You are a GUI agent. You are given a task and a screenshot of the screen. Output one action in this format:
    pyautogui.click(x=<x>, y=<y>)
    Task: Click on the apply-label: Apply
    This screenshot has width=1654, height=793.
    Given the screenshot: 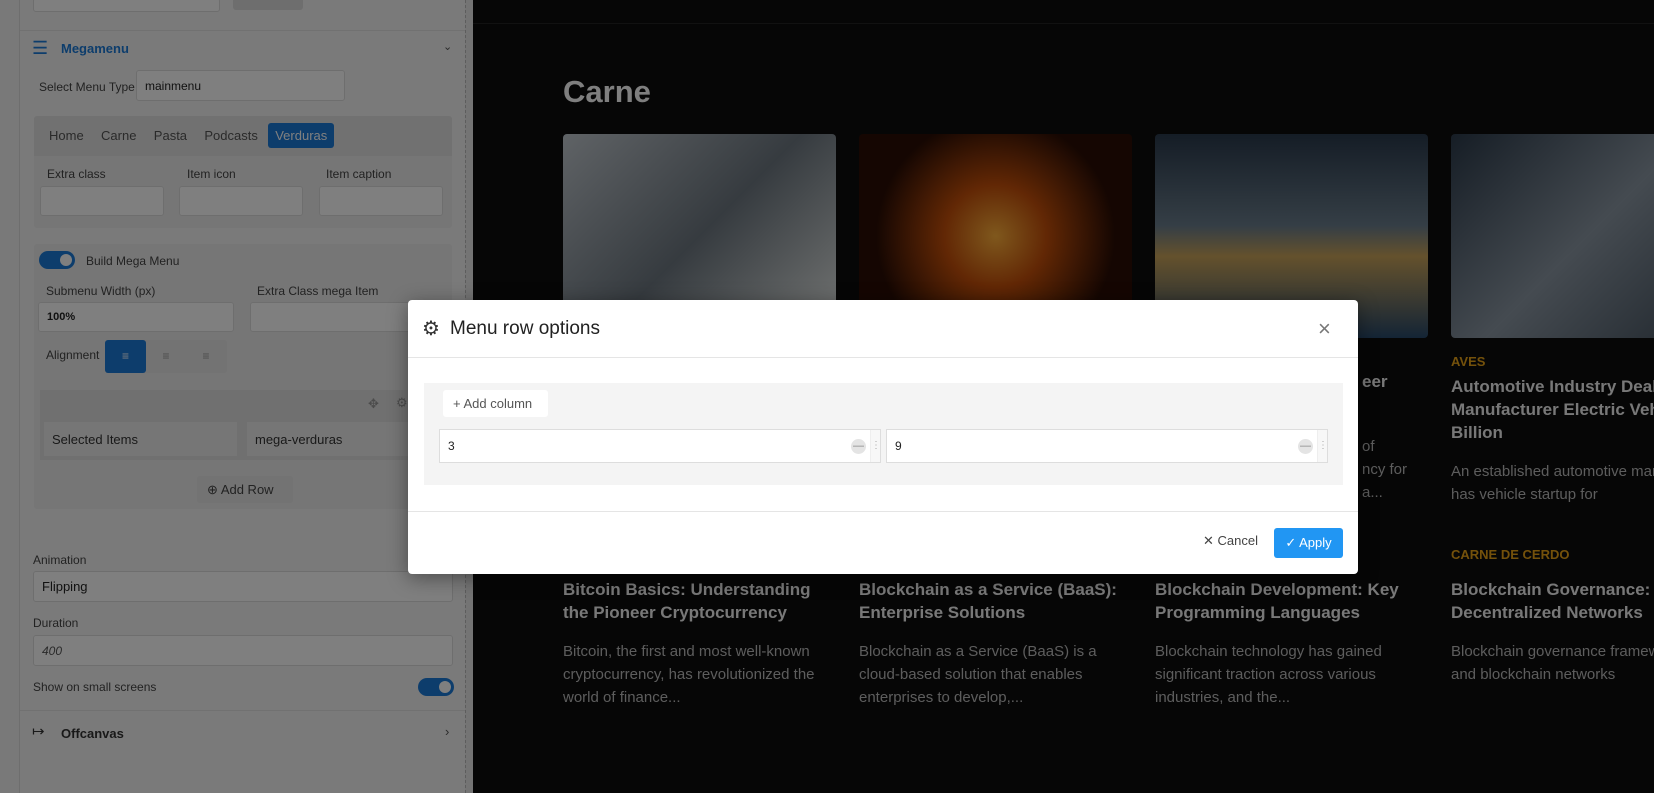 What is the action you would take?
    pyautogui.click(x=1315, y=542)
    